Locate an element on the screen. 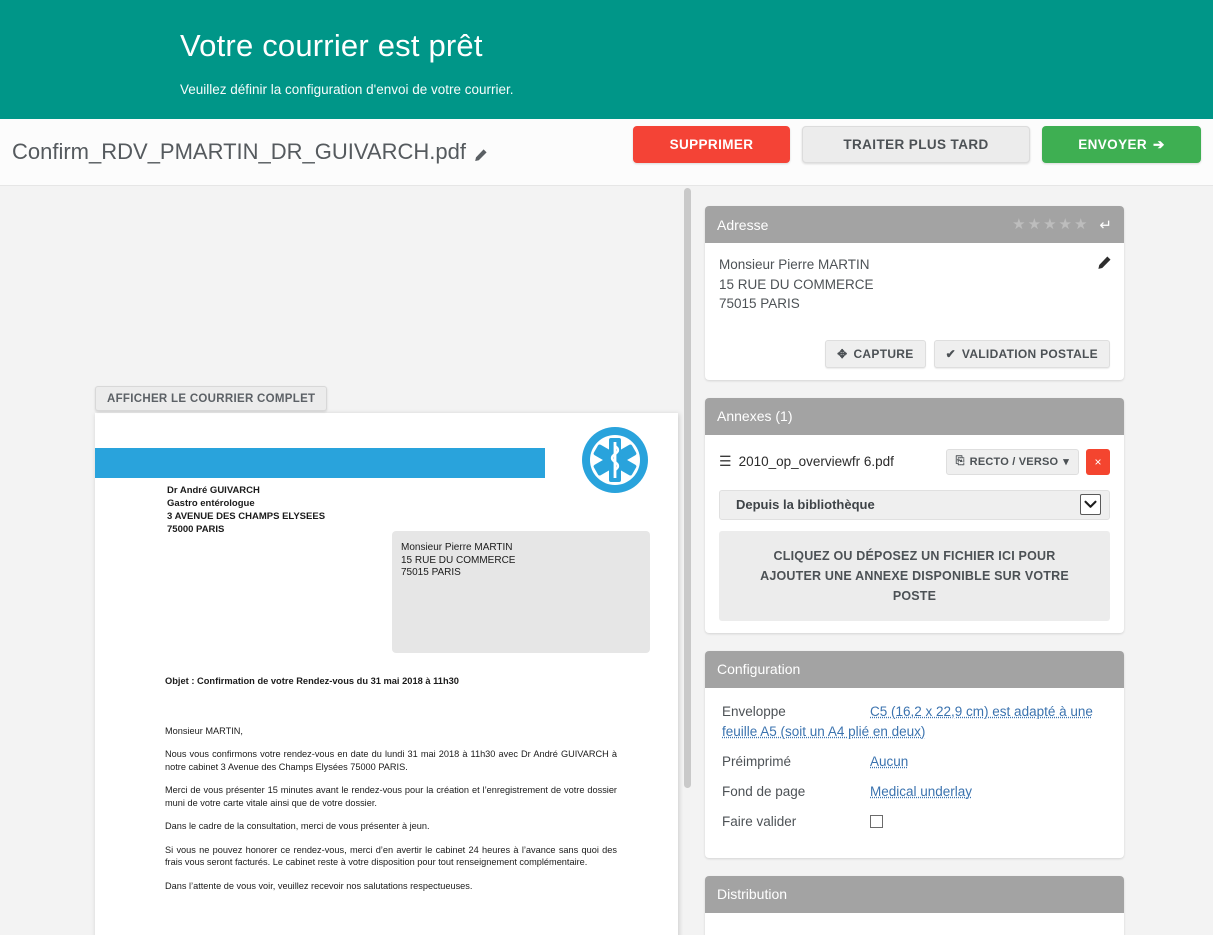  address-panel-title: Adresse is located at coordinates (743, 224).